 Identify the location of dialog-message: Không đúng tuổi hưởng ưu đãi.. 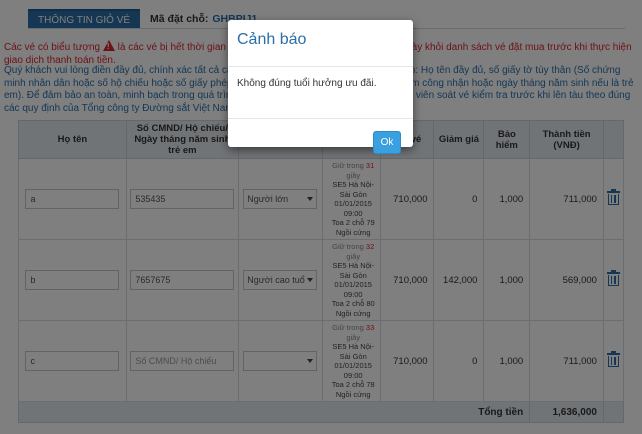
(307, 83).